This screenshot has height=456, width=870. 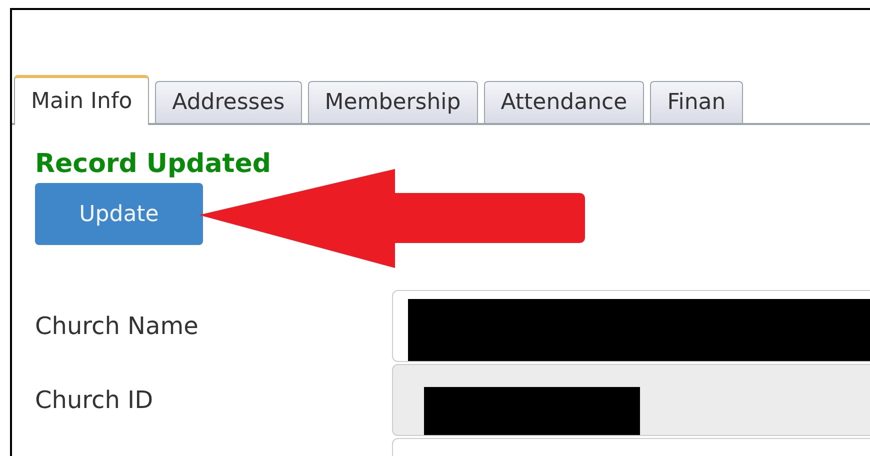 I want to click on update-button: Update, so click(x=119, y=214).